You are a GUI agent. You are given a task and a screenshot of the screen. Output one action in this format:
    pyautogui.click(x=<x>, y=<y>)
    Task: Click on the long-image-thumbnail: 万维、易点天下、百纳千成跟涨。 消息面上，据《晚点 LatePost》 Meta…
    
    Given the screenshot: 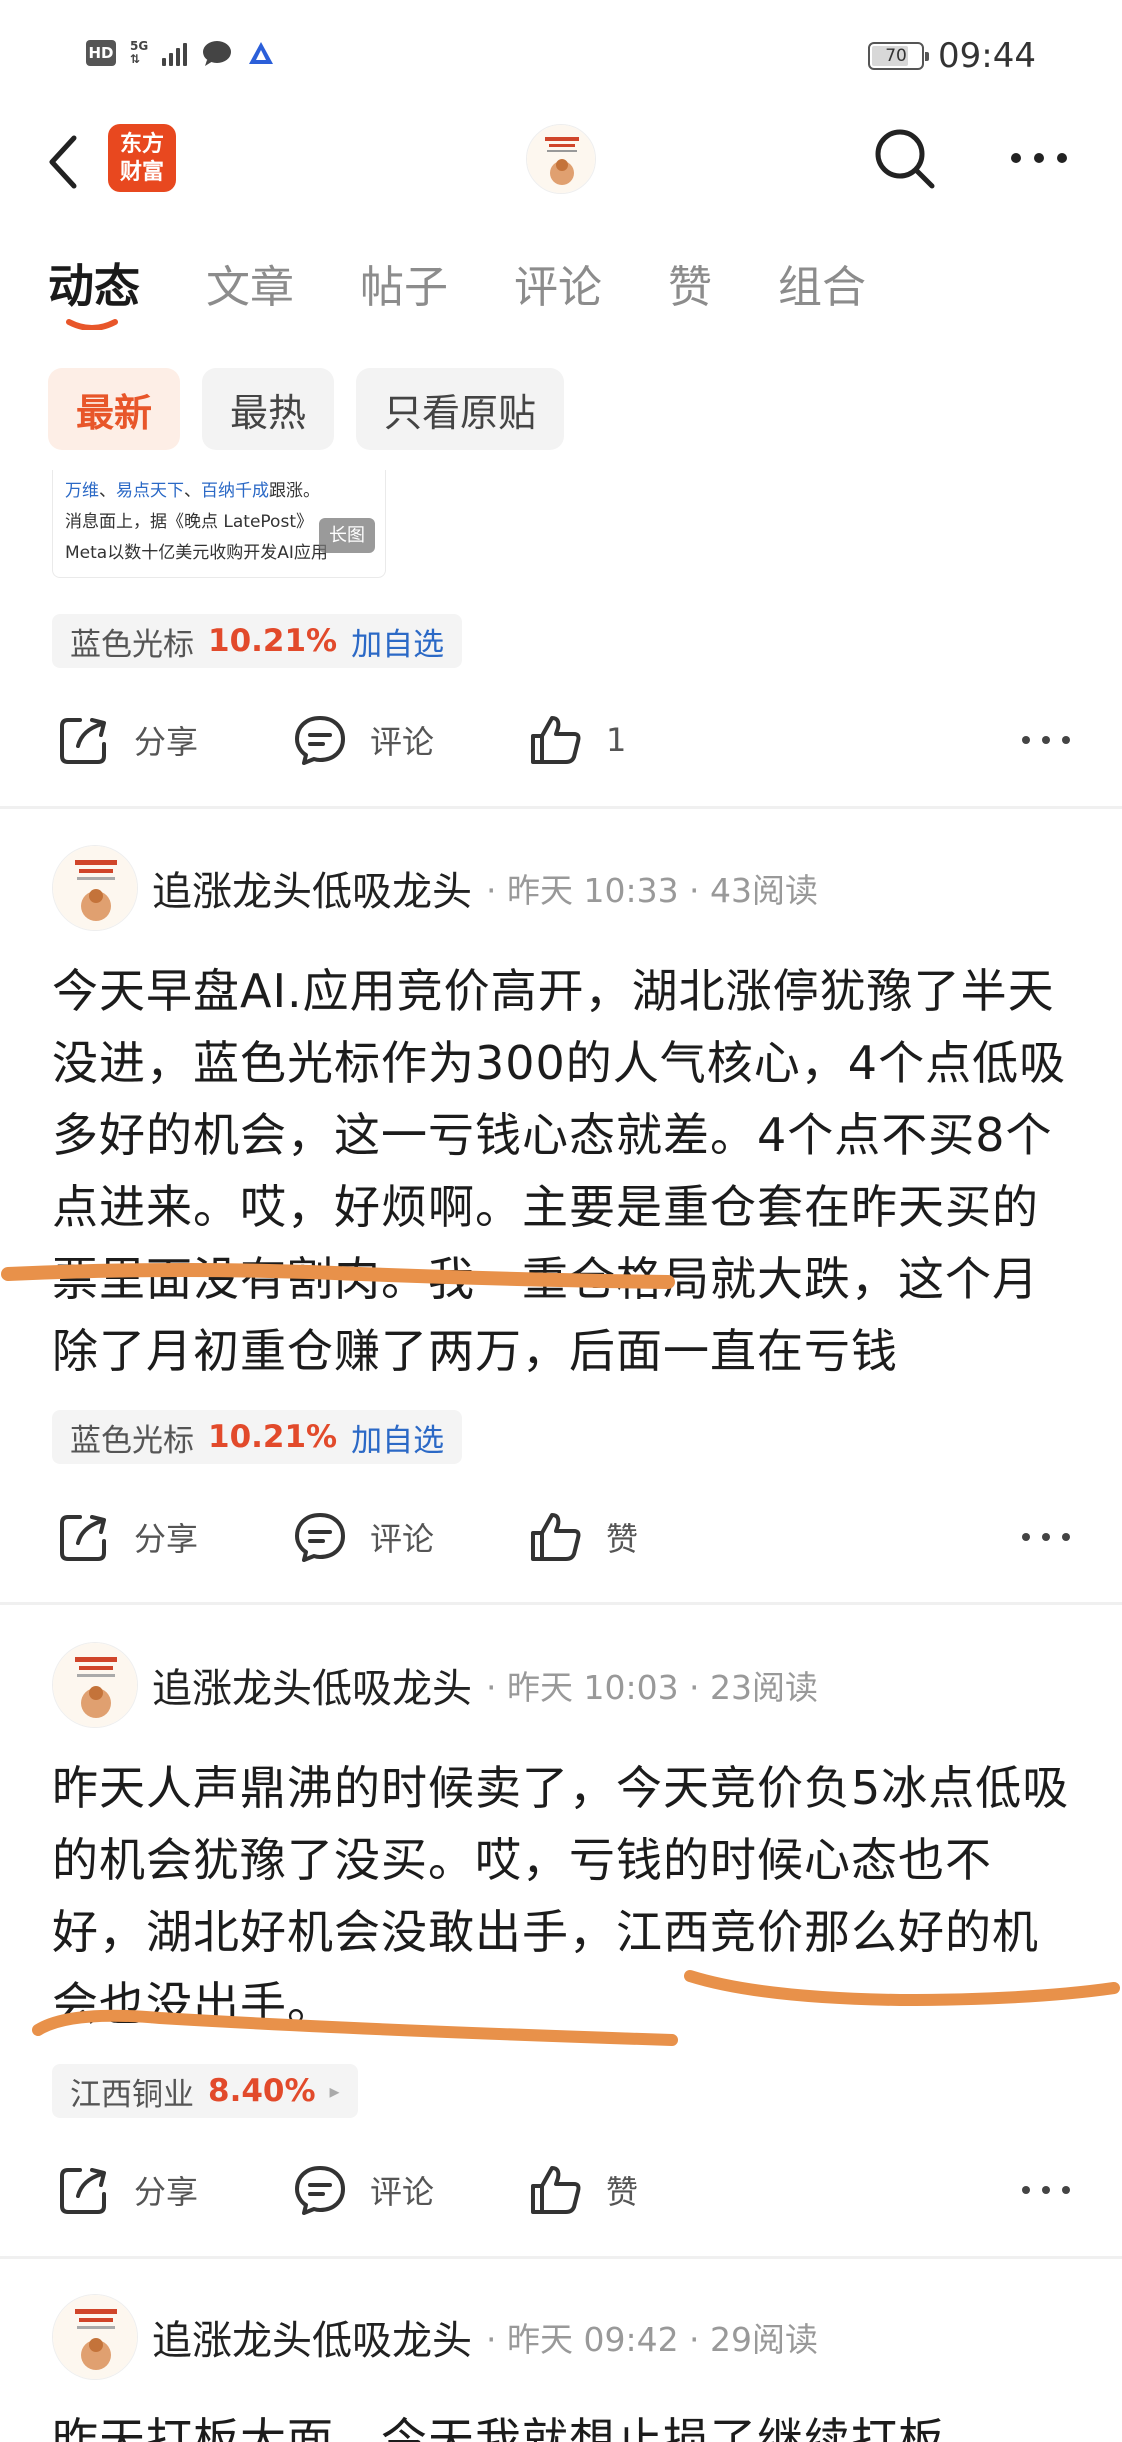 What is the action you would take?
    pyautogui.click(x=219, y=524)
    